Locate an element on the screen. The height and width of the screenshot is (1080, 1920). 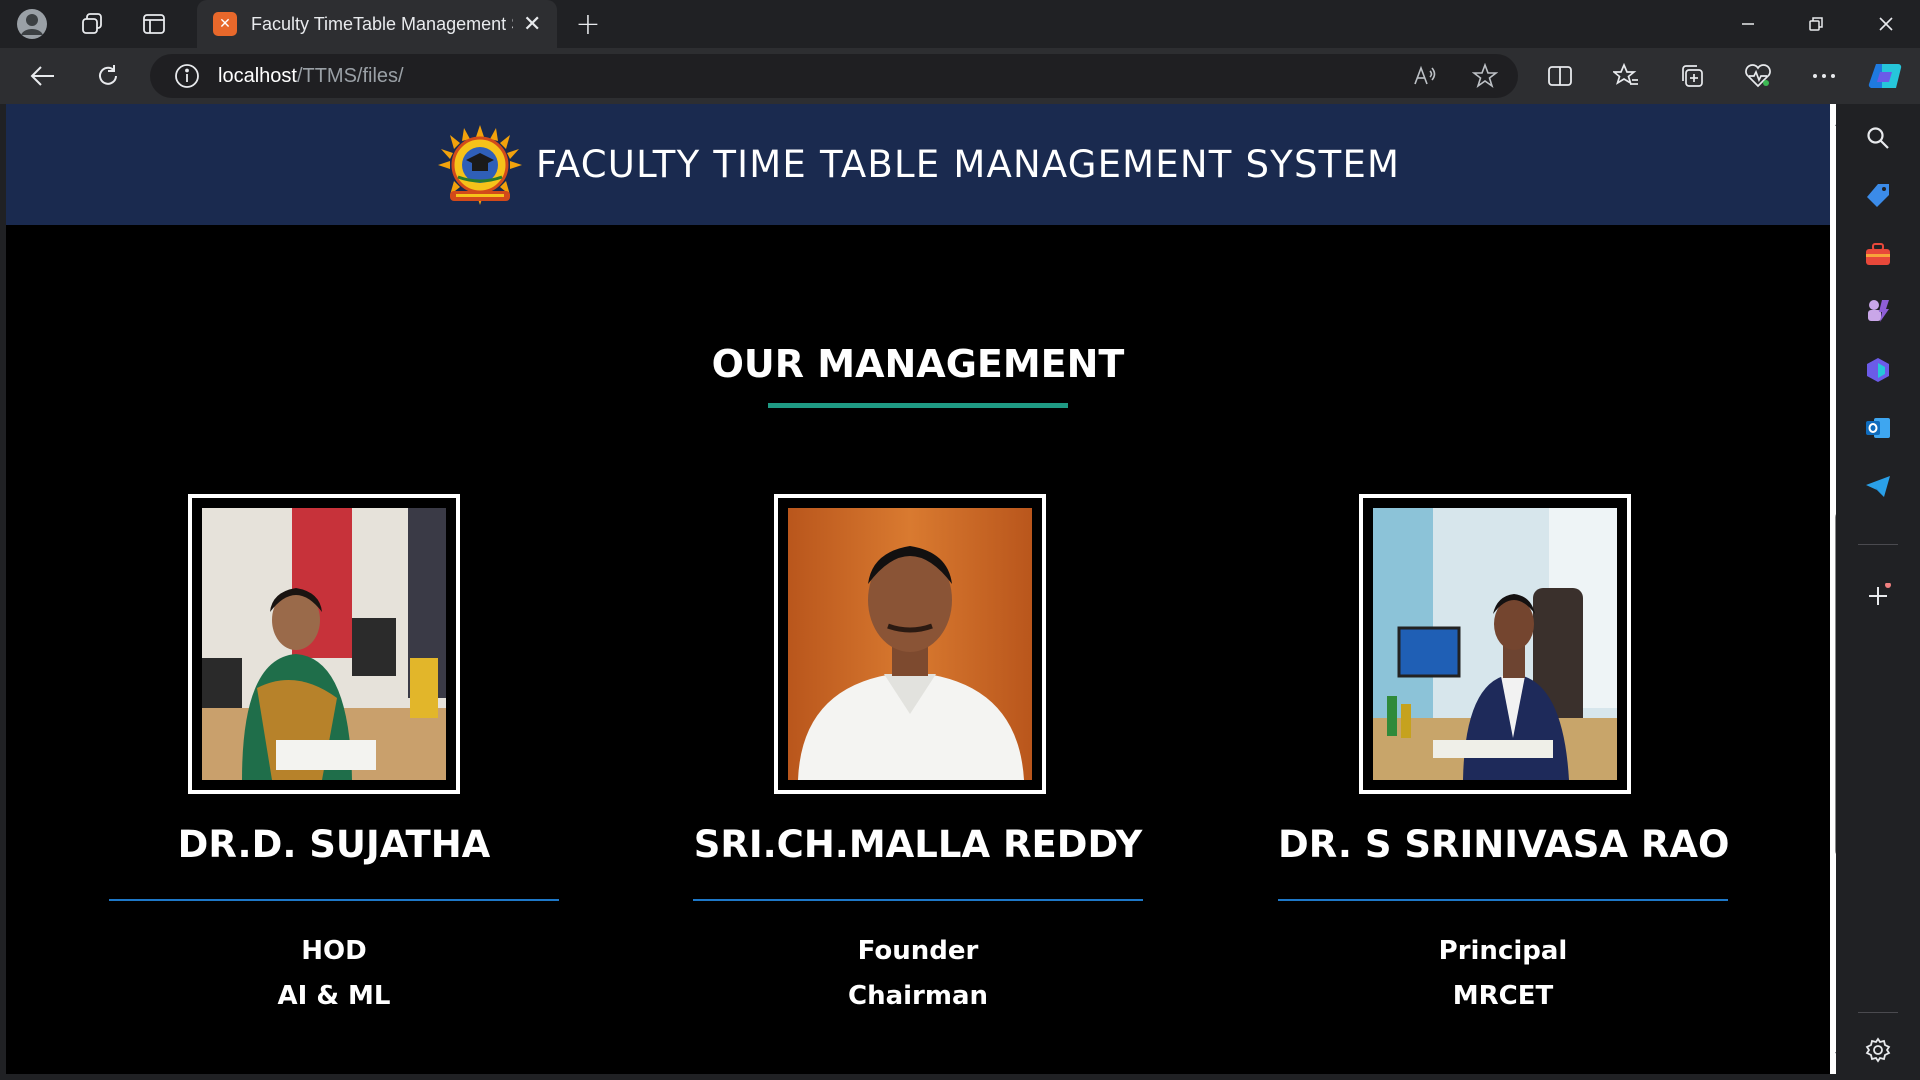
tab-active: ✕ Faculty TimeTable Management S ✕ is located at coordinates (377, 24).